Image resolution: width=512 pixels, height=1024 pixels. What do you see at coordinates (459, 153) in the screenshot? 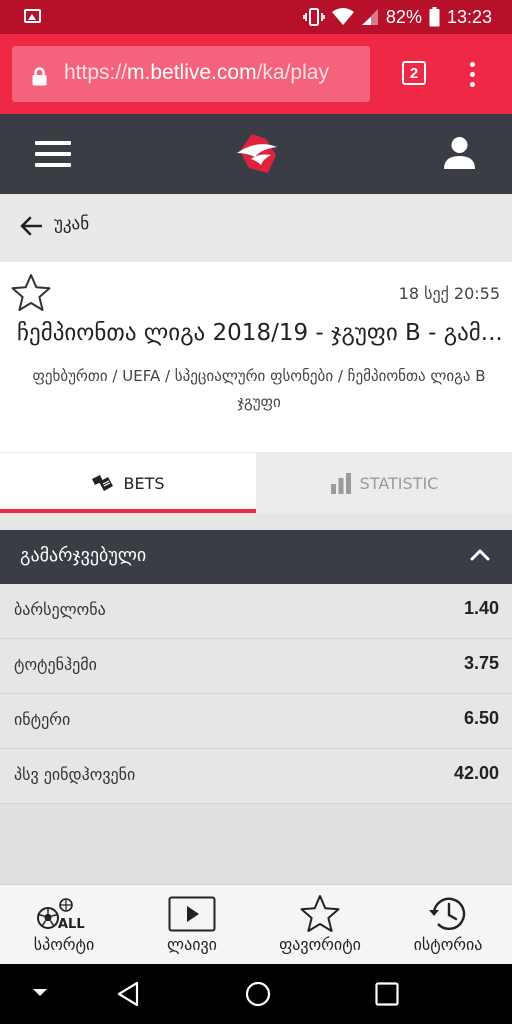
I see `user-account-icon` at bounding box center [459, 153].